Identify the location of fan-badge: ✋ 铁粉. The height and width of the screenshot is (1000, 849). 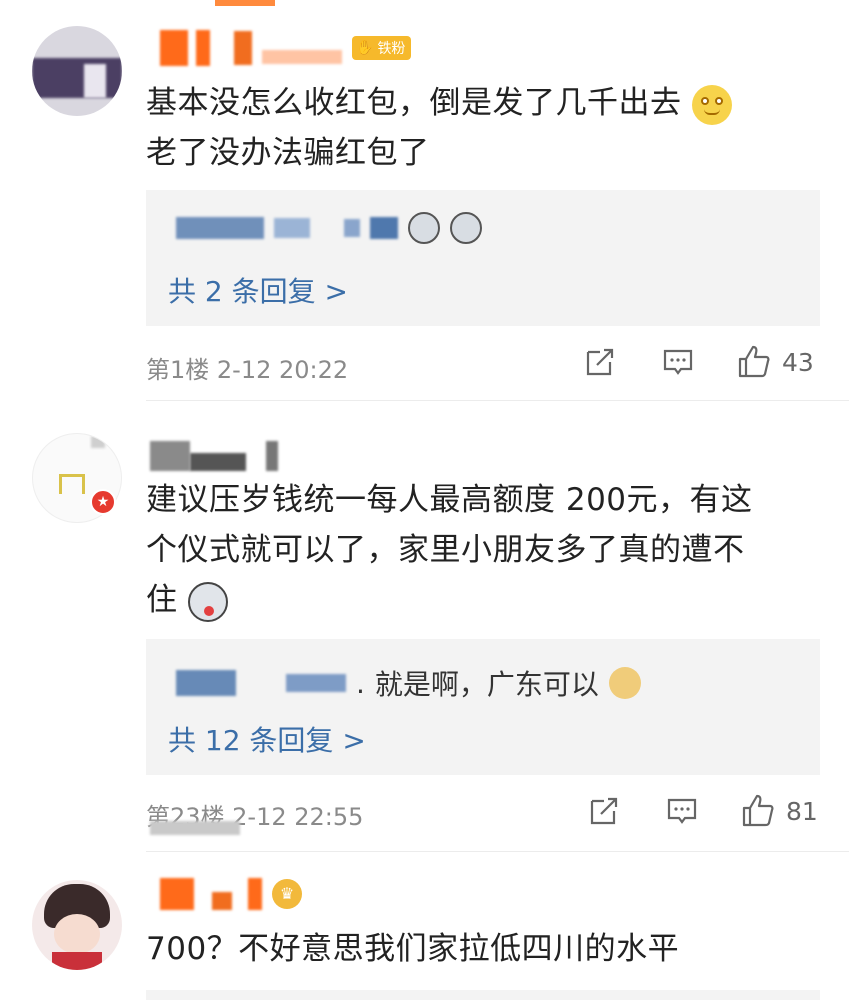
(382, 48).